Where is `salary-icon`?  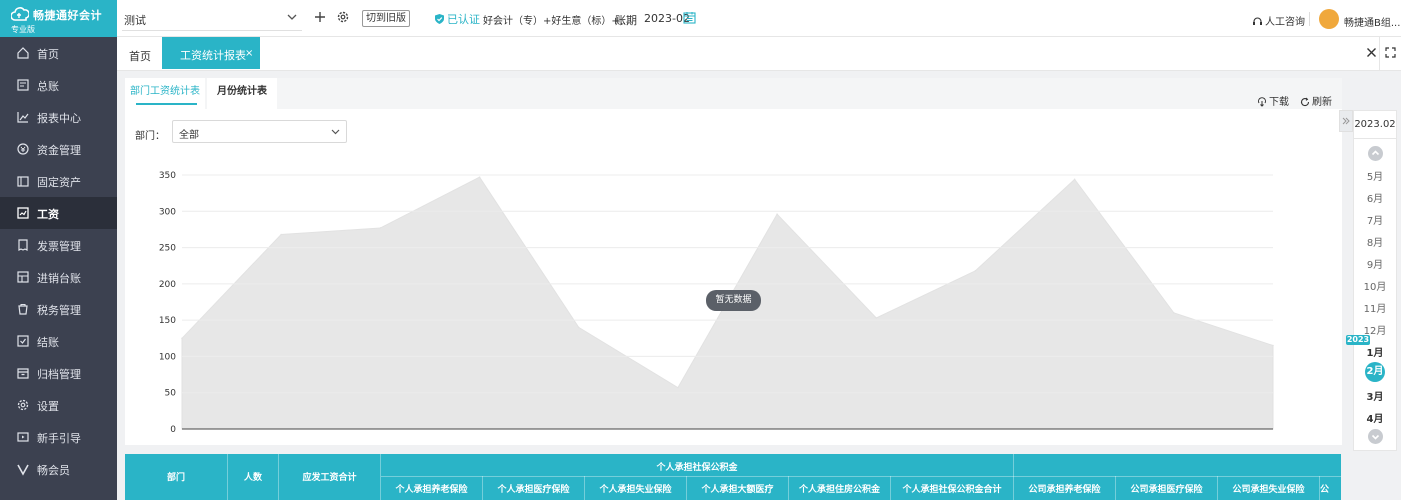 salary-icon is located at coordinates (23, 213).